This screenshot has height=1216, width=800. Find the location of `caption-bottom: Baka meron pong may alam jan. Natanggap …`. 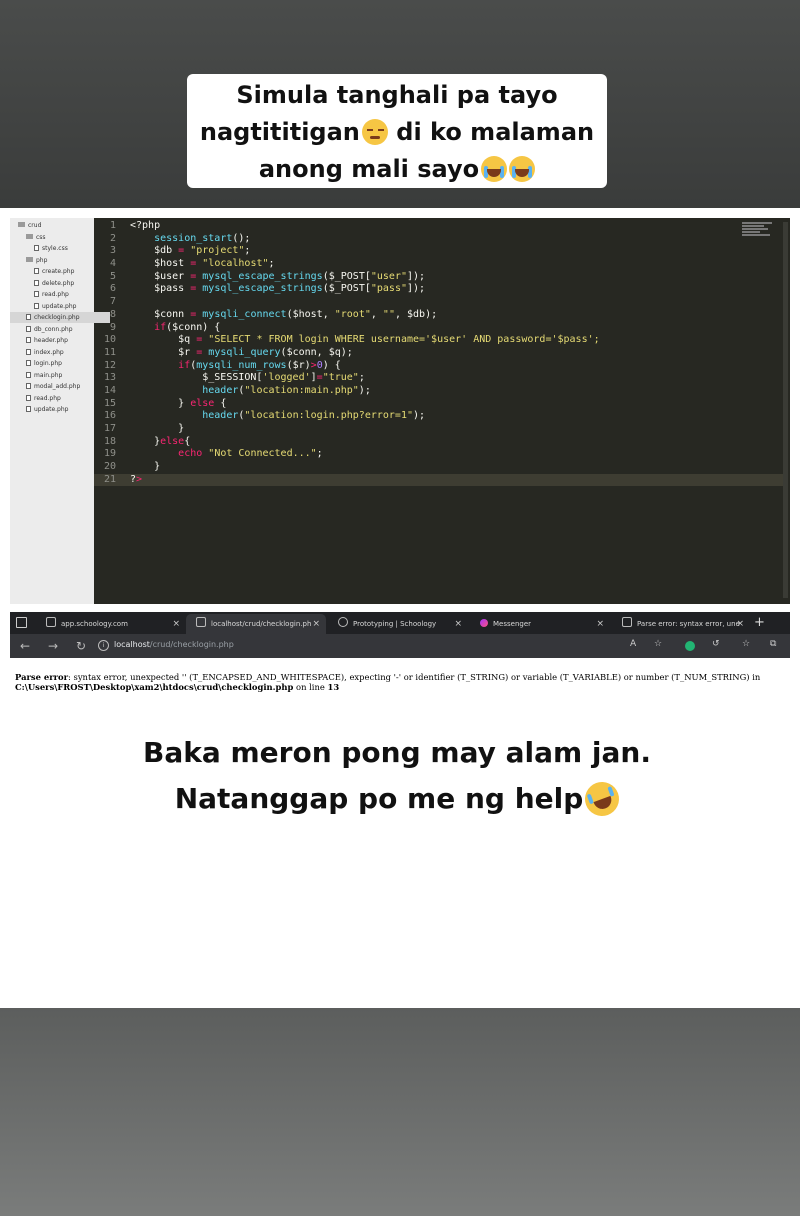

caption-bottom: Baka meron pong may alam jan. Natanggap … is located at coordinates (397, 780).